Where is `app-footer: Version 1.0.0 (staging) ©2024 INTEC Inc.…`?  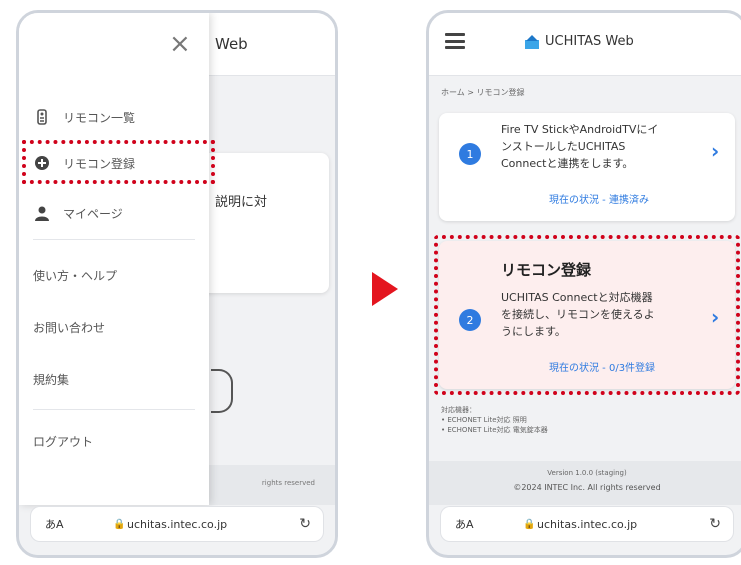 app-footer: Version 1.0.0 (staging) ©2024 INTEC Inc.… is located at coordinates (585, 483).